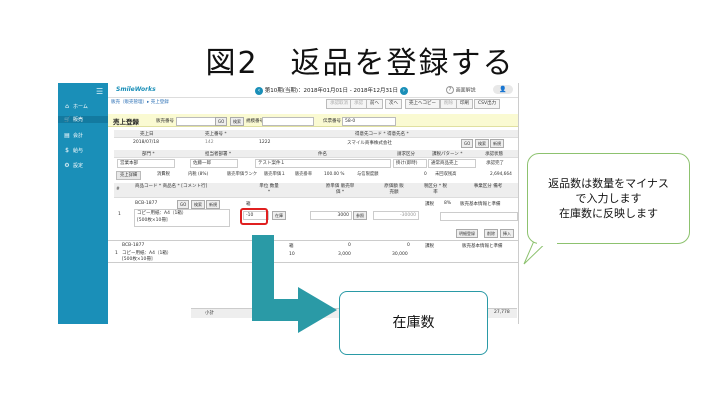 The width and height of the screenshot is (720, 405). I want to click on product-spec: [500枚×10冊], so click(152, 220).